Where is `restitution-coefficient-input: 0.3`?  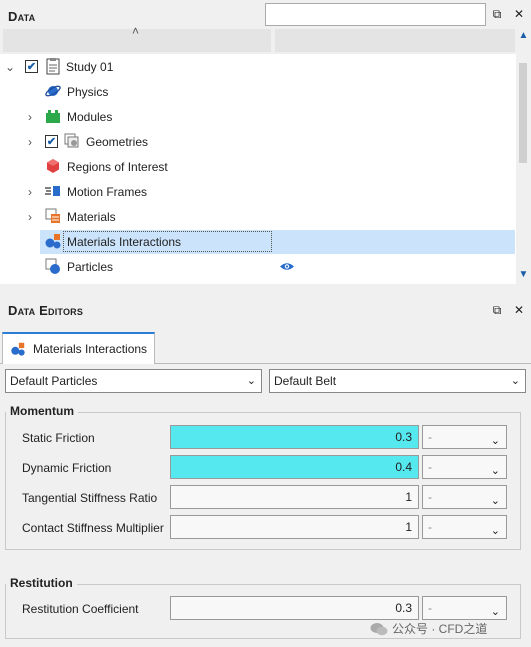 restitution-coefficient-input: 0.3 is located at coordinates (294, 608).